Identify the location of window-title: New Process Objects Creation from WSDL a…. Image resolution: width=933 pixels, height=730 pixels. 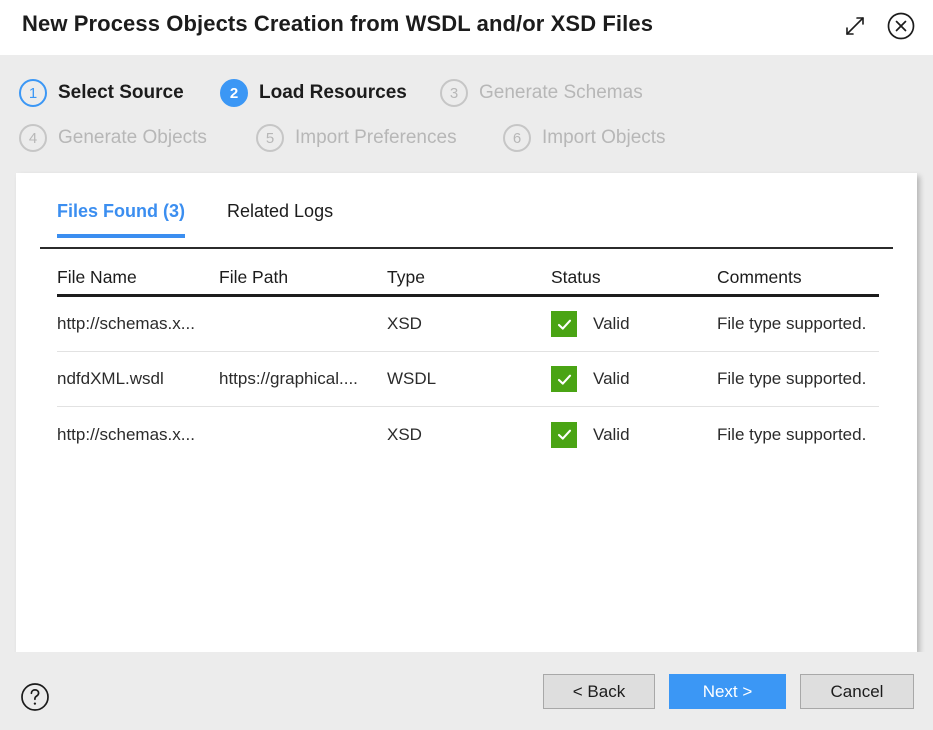
(338, 23).